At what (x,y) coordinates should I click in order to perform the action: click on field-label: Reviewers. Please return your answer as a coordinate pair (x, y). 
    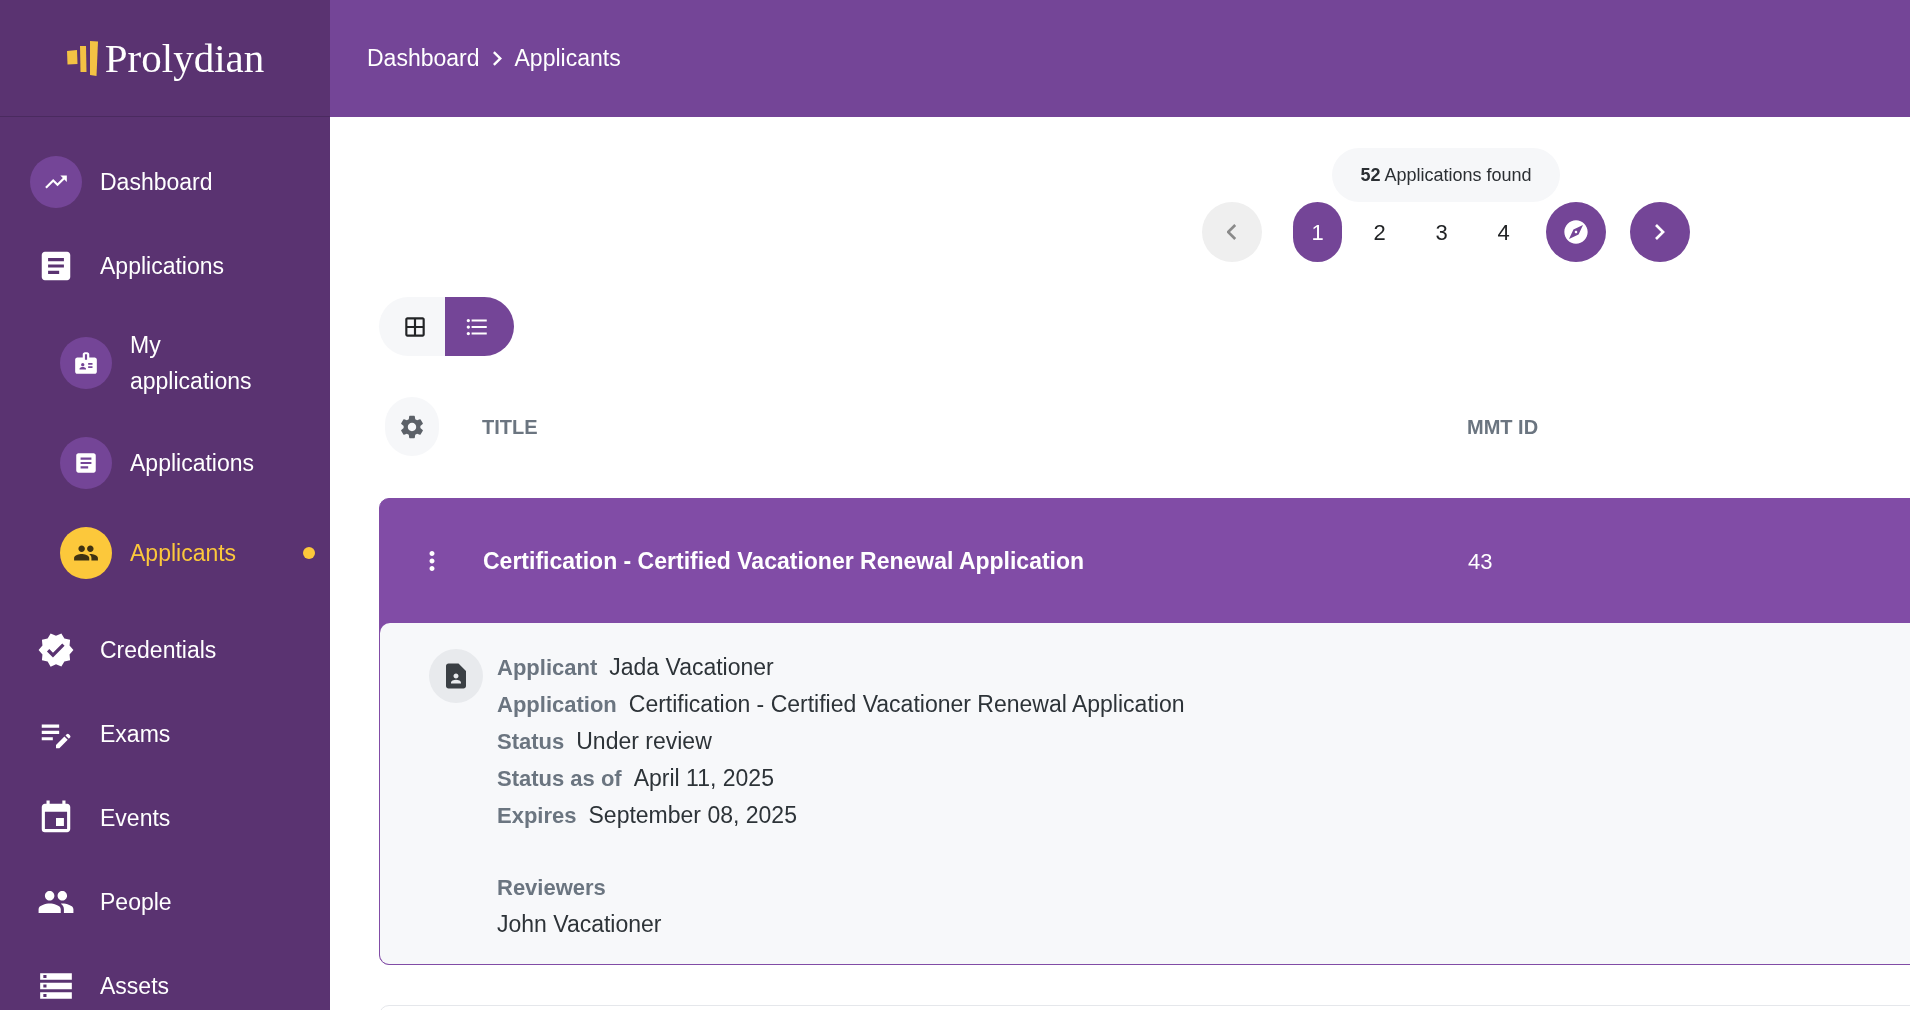
    Looking at the image, I should click on (551, 888).